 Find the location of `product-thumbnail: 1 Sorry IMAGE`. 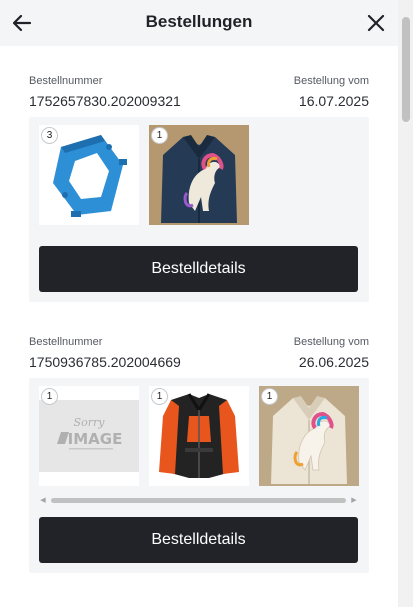

product-thumbnail: 1 Sorry IMAGE is located at coordinates (89, 436).